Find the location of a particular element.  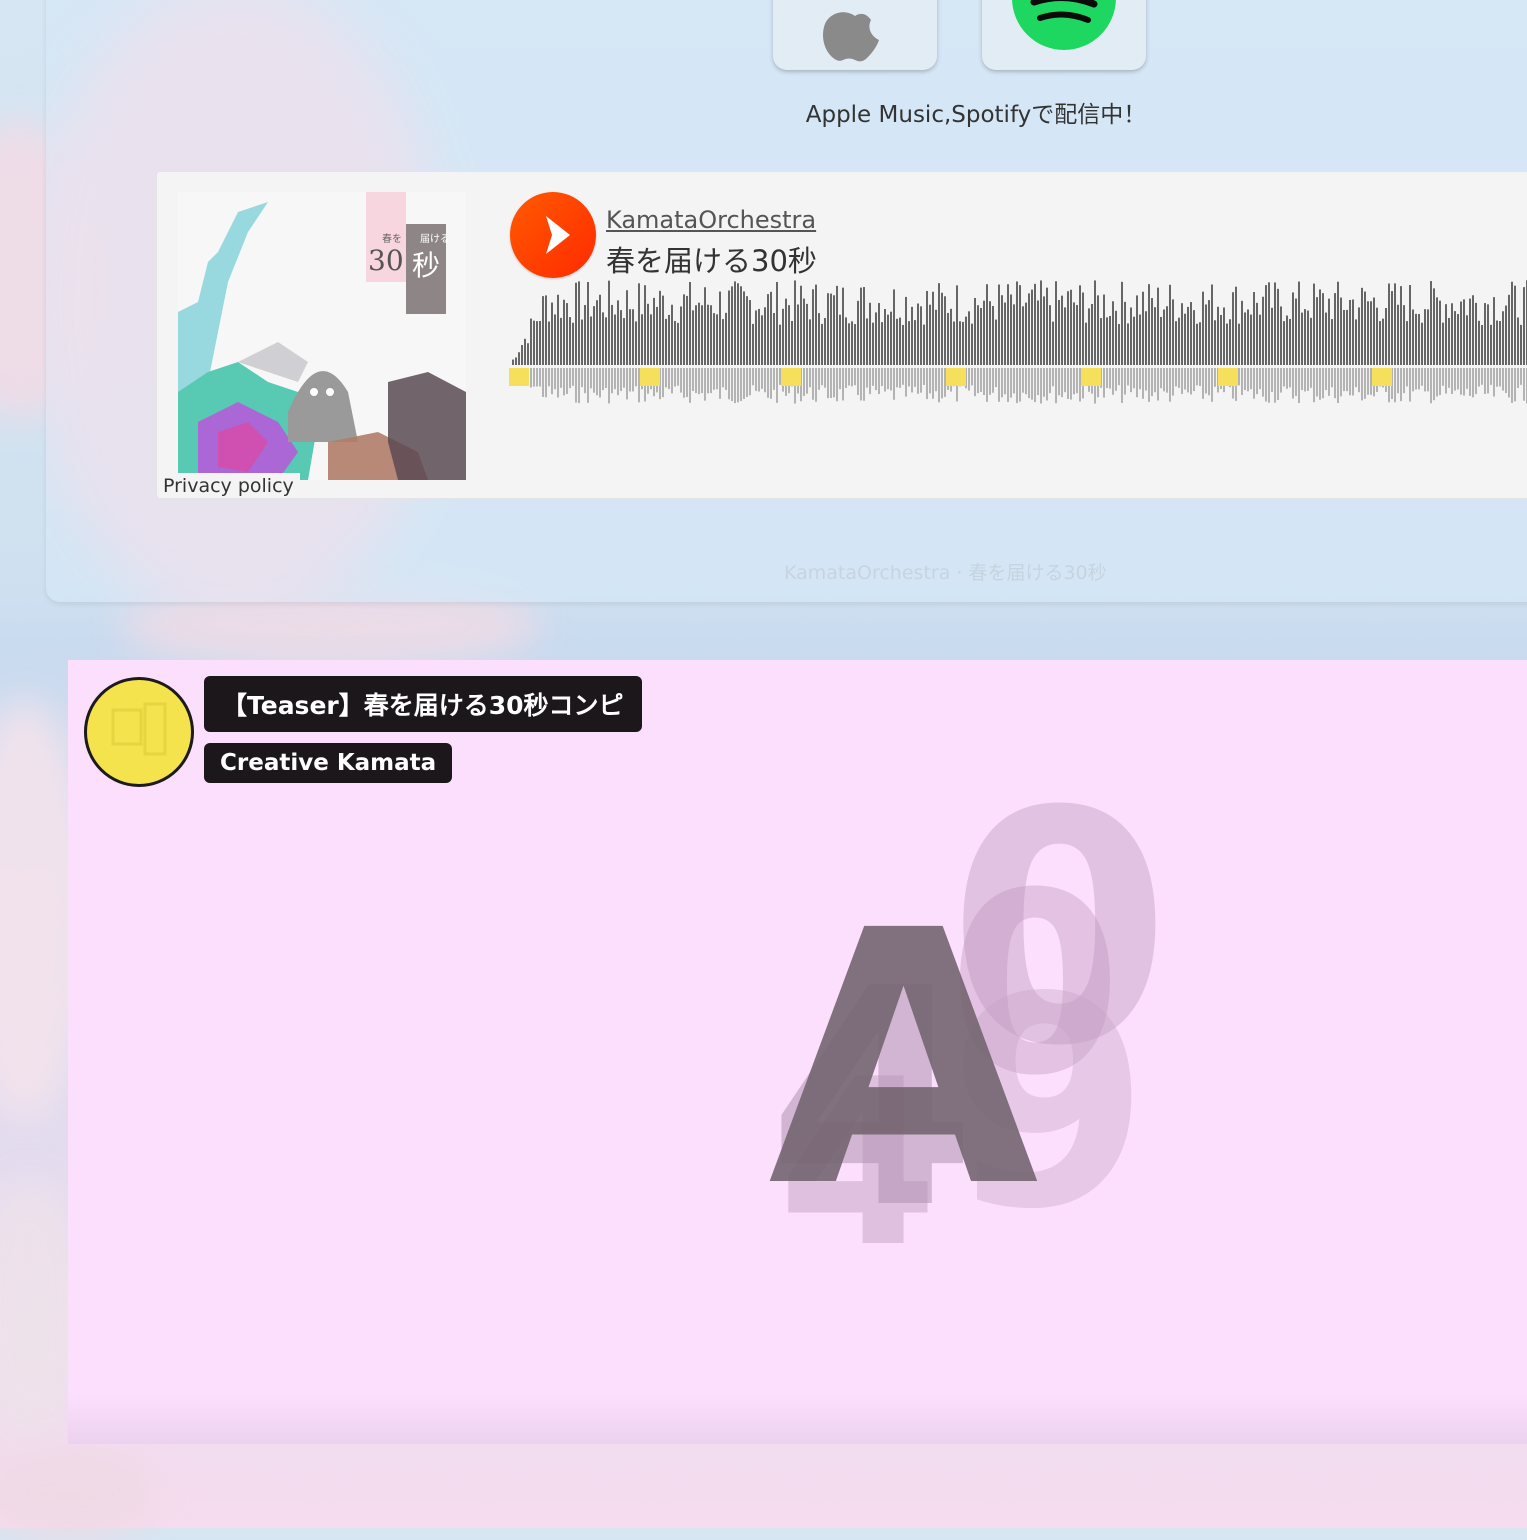

video-glyph-a: A is located at coordinates (903, 1060).